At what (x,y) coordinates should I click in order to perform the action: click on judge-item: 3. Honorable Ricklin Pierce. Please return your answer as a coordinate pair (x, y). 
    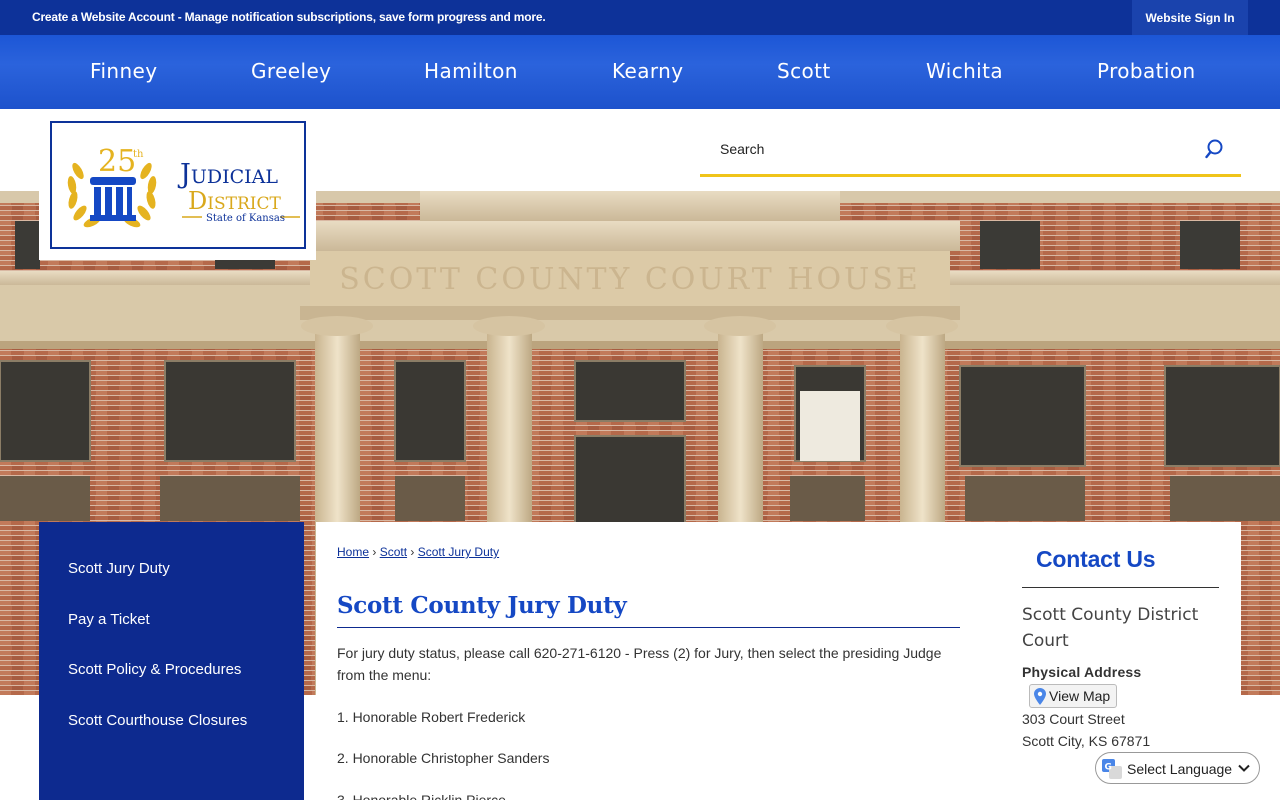
    Looking at the image, I should click on (421, 796).